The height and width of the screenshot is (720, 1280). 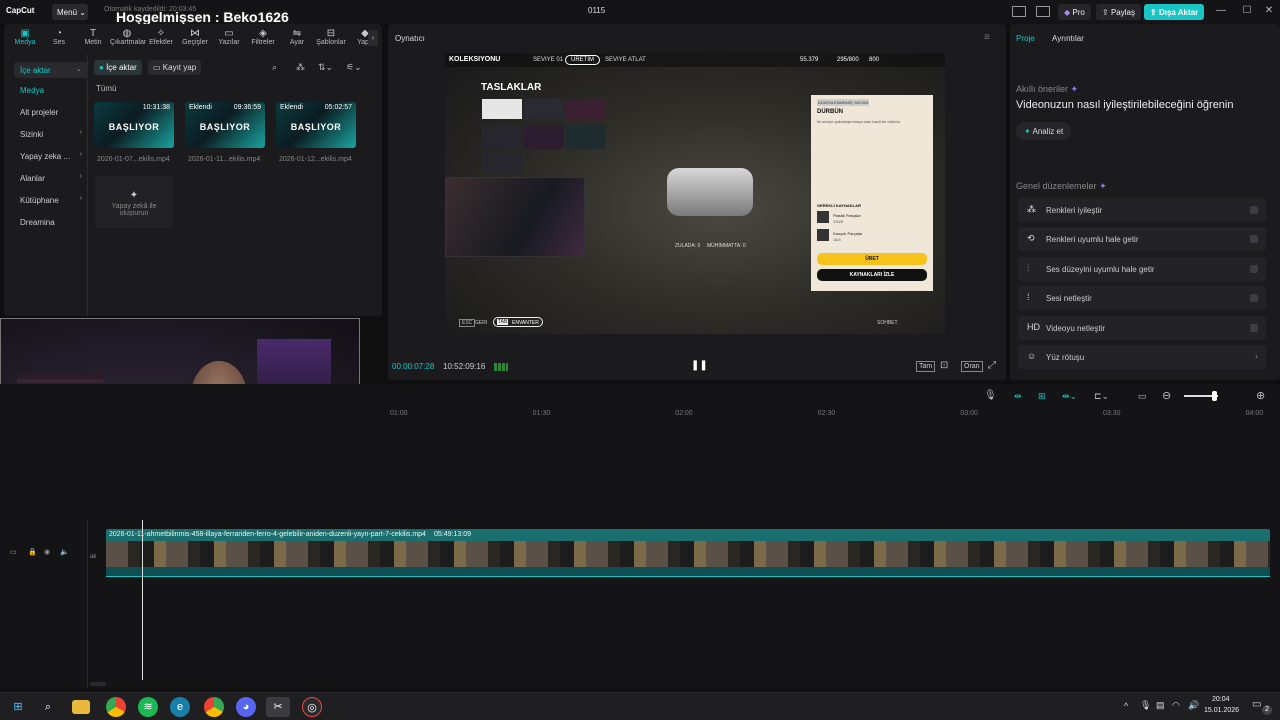 What do you see at coordinates (1221, 710) in the screenshot?
I see `clock-date: 15.01.2026` at bounding box center [1221, 710].